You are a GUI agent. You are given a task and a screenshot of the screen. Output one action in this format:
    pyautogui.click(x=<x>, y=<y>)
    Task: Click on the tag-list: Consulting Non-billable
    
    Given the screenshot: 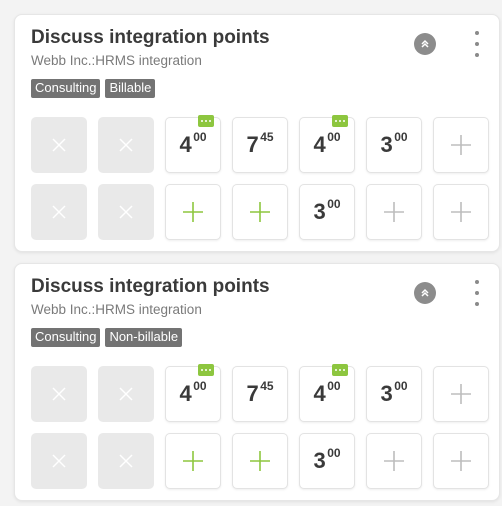 What is the action you would take?
    pyautogui.click(x=107, y=337)
    